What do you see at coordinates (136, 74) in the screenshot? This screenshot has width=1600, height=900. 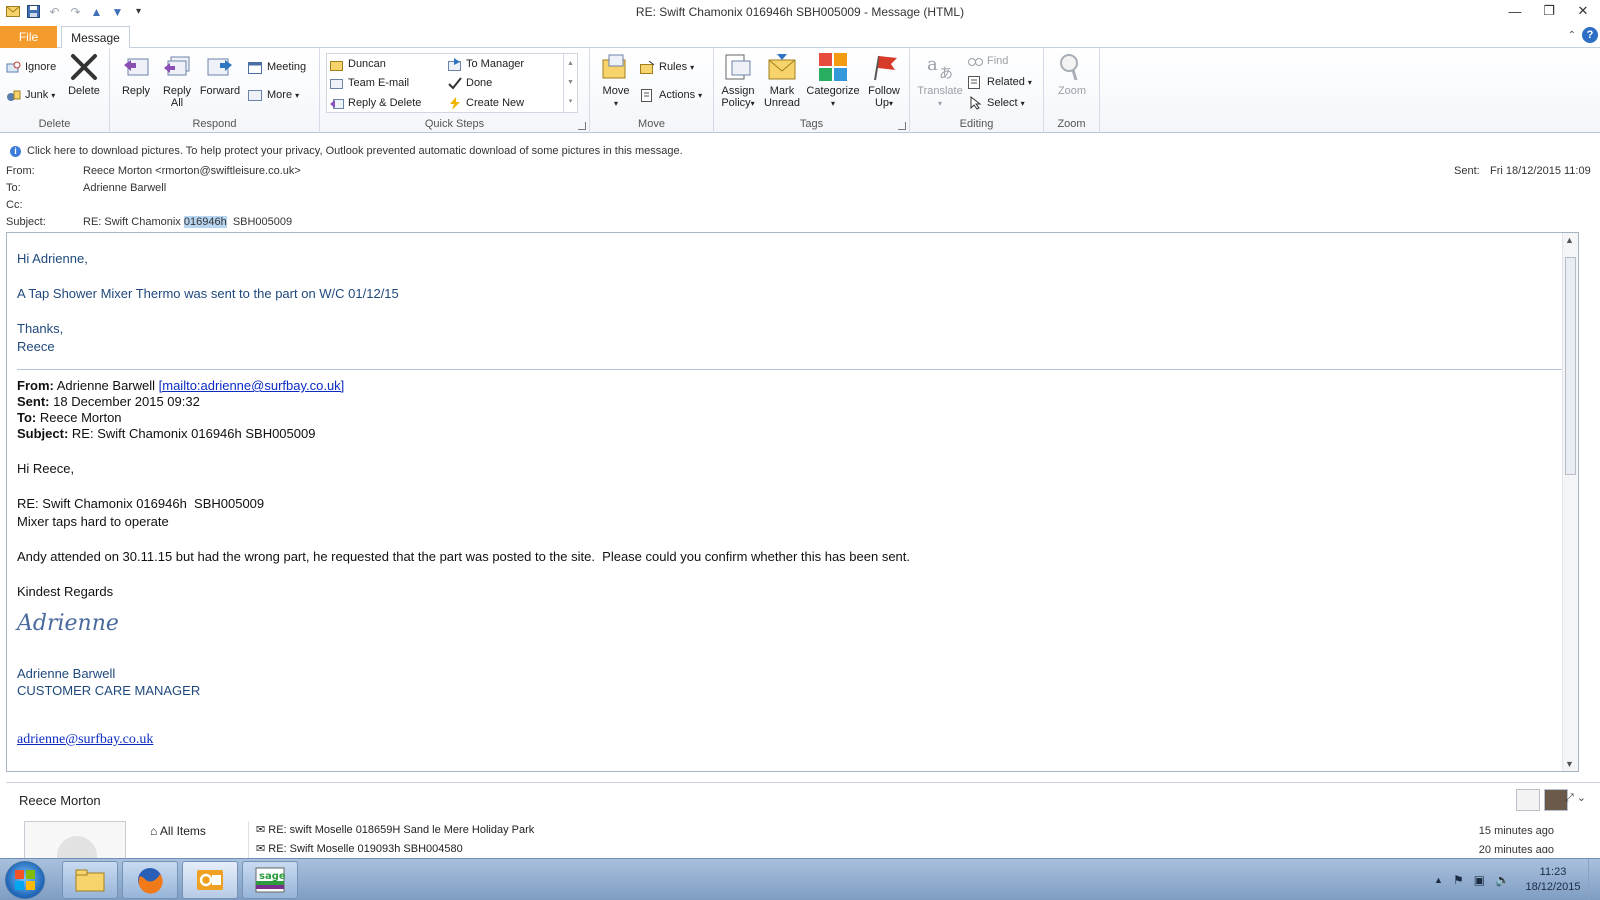 I see `reply-button: Reply` at bounding box center [136, 74].